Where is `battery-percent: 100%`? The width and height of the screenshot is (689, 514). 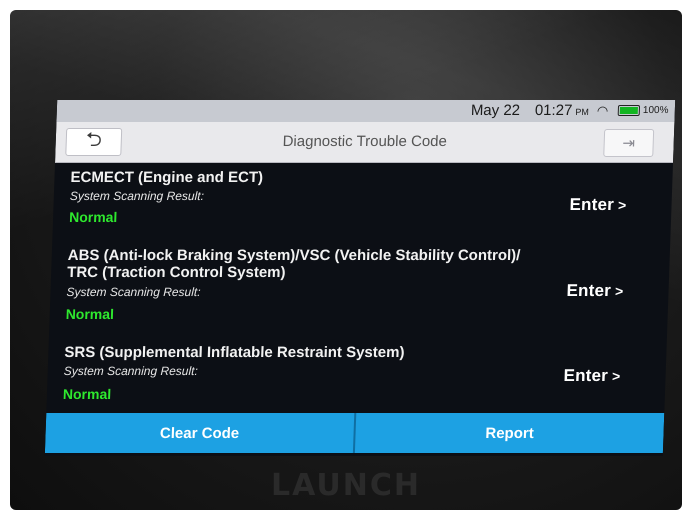
battery-percent: 100% is located at coordinates (655, 110).